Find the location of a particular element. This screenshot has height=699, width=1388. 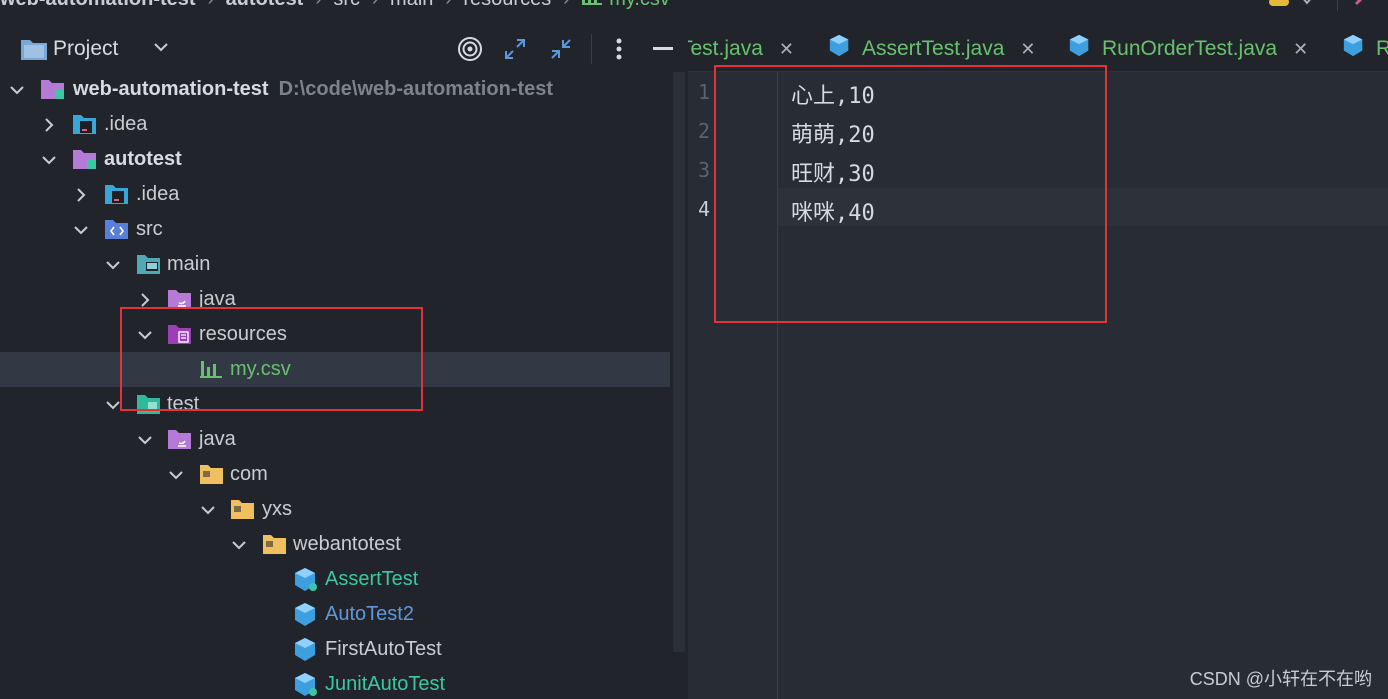

tab-label: AssertTest.java is located at coordinates (933, 48).